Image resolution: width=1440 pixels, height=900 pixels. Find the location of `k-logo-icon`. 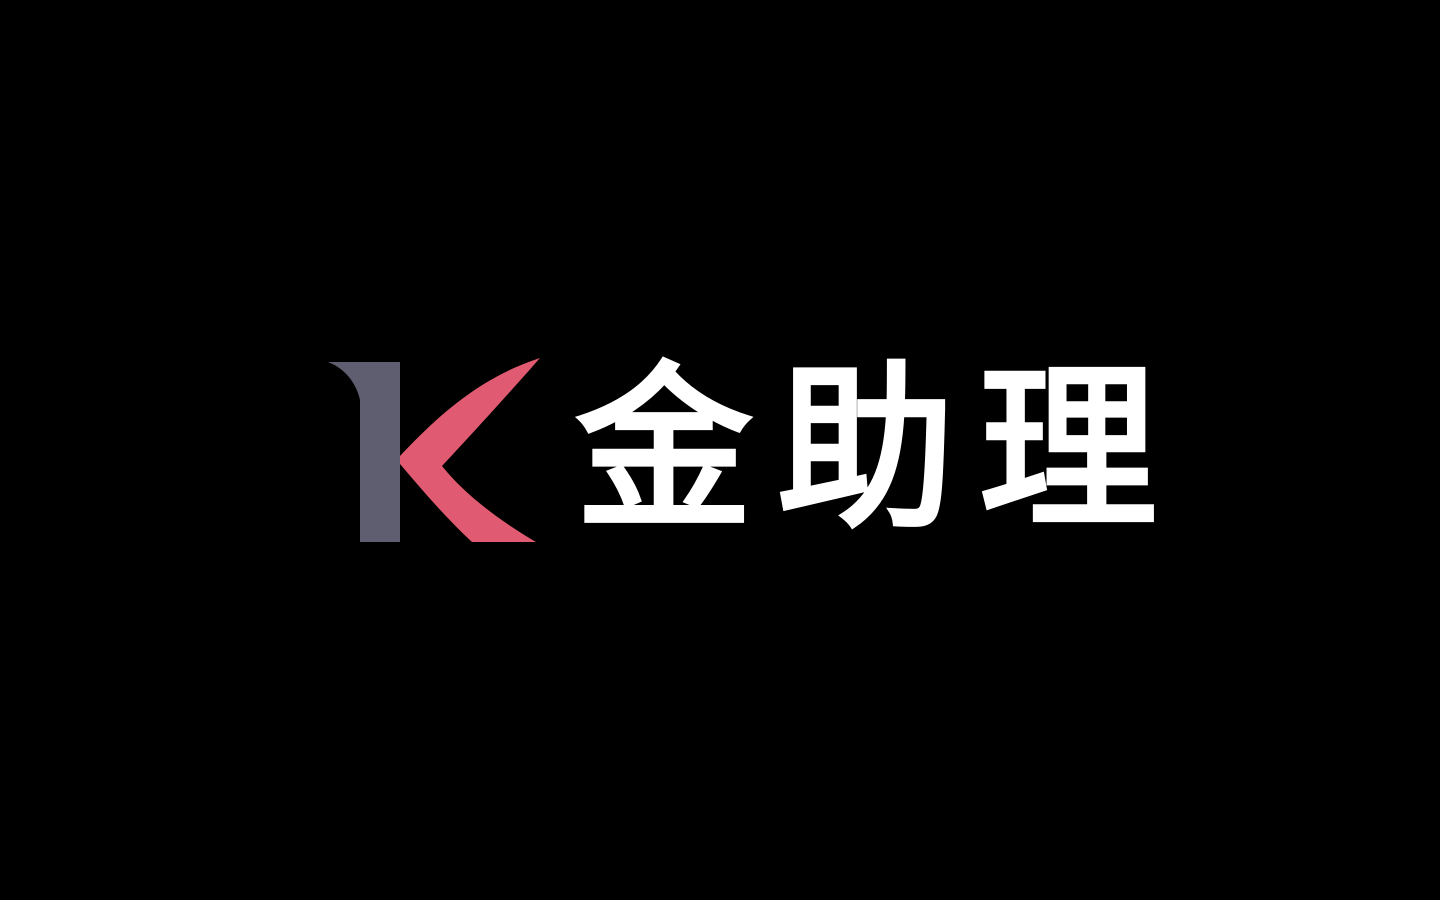

k-logo-icon is located at coordinates (434, 450).